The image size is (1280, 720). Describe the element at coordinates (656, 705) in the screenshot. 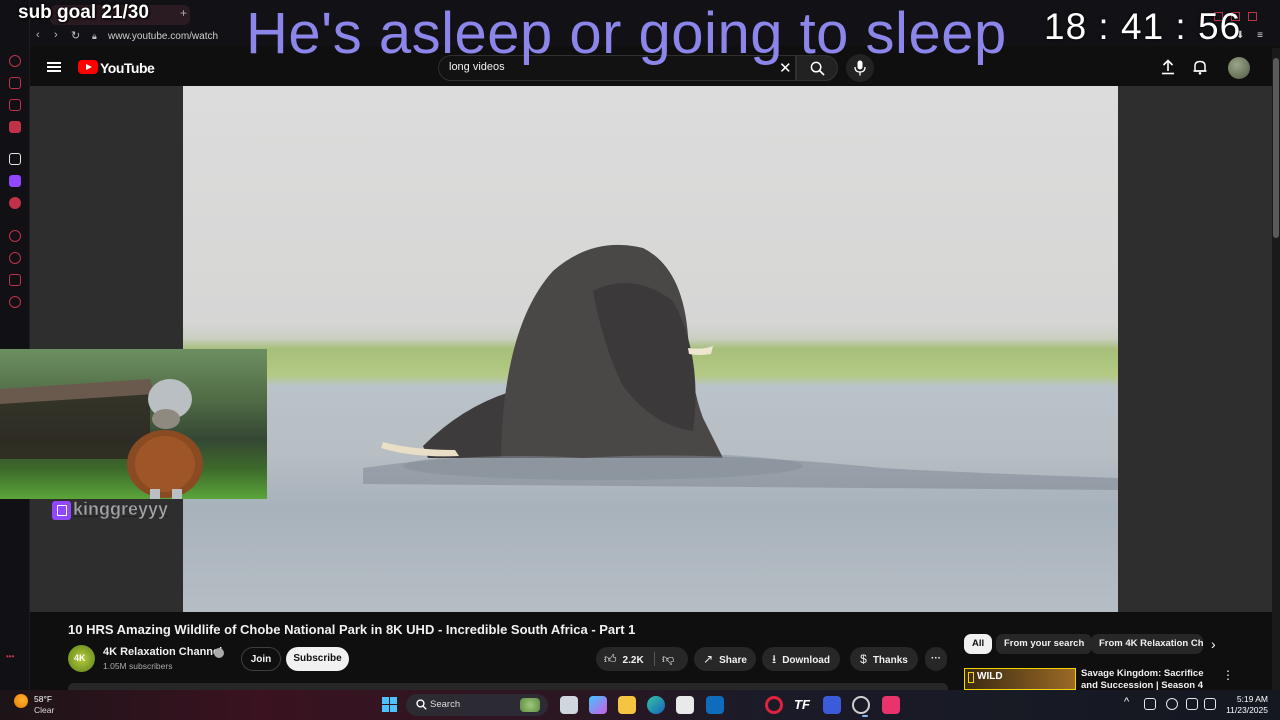

I see `edge-icon` at that location.